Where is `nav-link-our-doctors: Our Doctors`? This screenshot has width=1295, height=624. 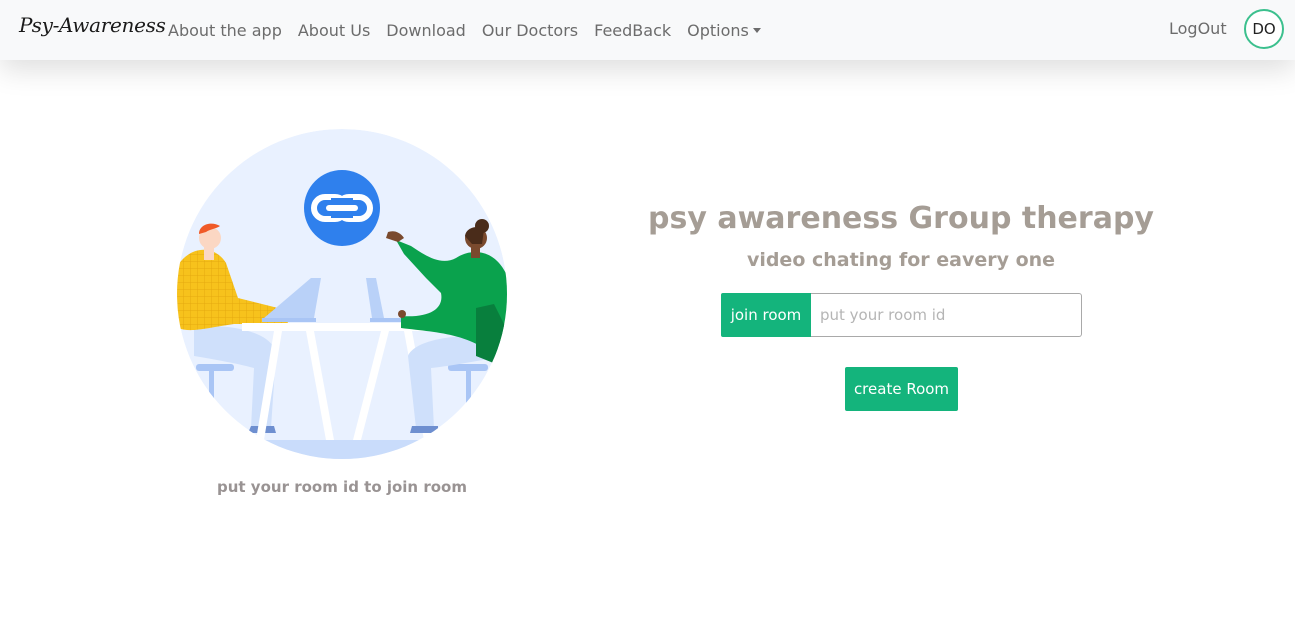
nav-link-our-doctors: Our Doctors is located at coordinates (530, 30).